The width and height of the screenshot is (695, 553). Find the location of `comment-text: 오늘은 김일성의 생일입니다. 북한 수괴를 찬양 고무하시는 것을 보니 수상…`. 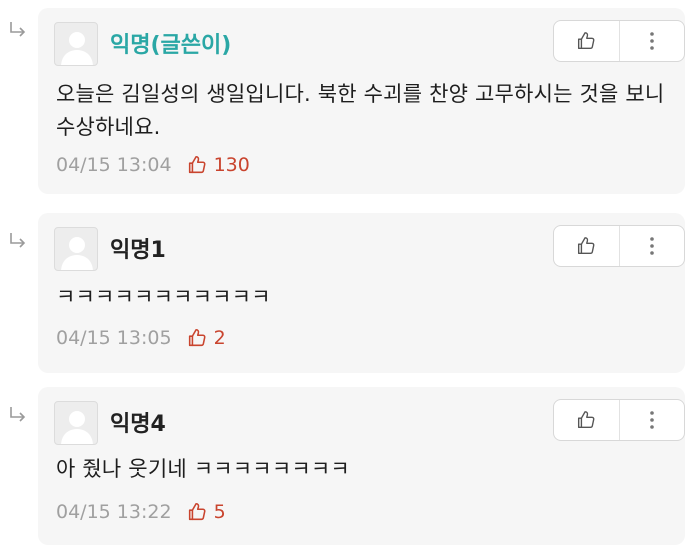

comment-text: 오늘은 김일성의 생일입니다. 북한 수괴를 찬양 고무하시는 것을 보니 수상… is located at coordinates (360, 110).